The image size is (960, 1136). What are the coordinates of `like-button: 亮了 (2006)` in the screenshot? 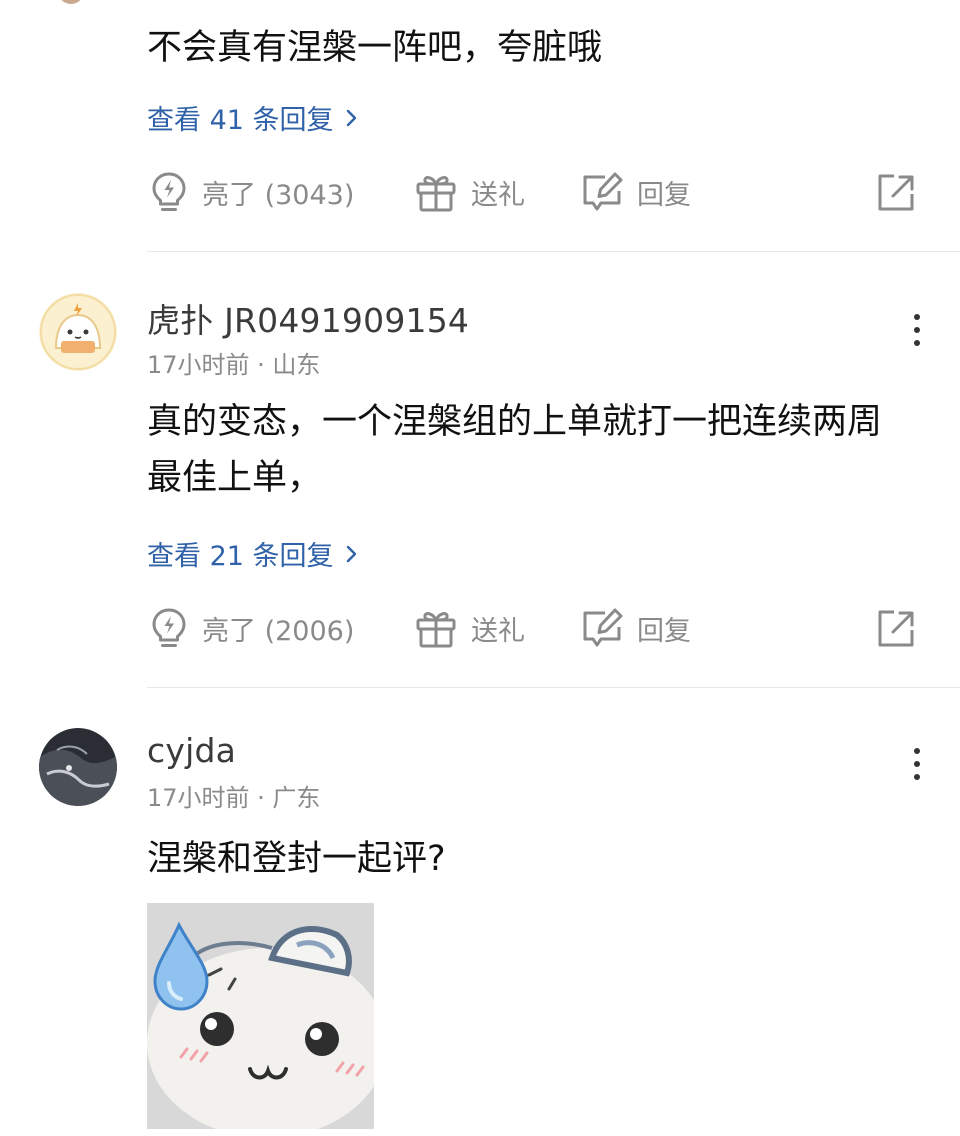 It's located at (251, 628).